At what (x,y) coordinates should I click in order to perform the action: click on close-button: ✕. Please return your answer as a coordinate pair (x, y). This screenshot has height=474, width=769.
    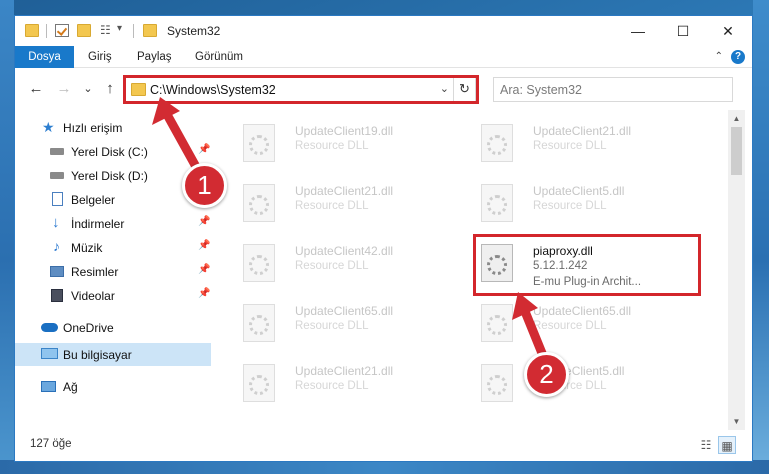
    Looking at the image, I should click on (728, 31).